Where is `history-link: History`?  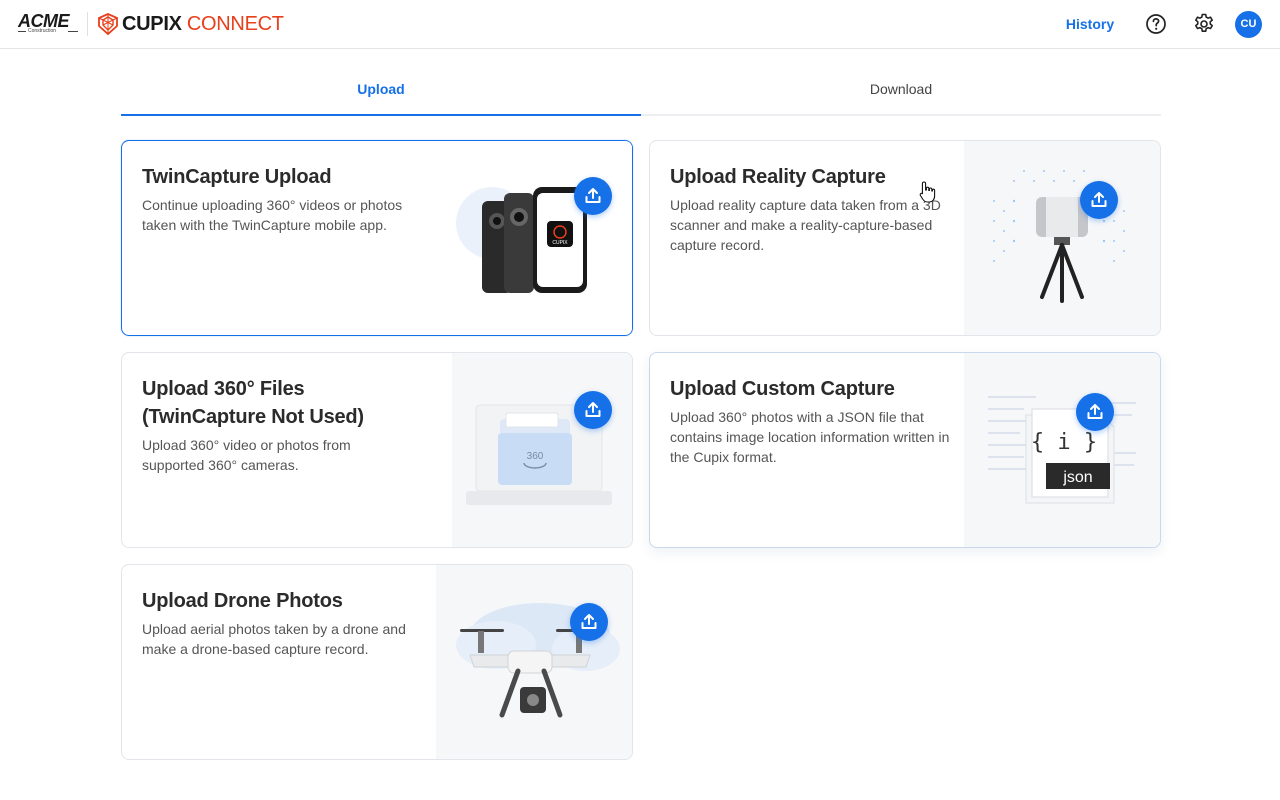
history-link: History is located at coordinates (1090, 24).